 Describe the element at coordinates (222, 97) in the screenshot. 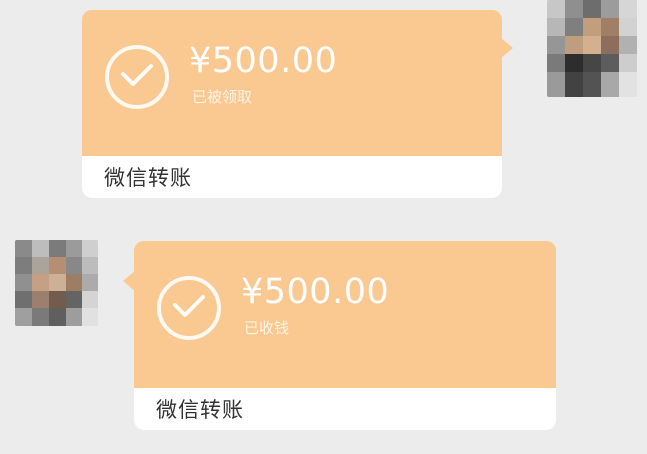

I see `transfer-status: 已被领取` at that location.